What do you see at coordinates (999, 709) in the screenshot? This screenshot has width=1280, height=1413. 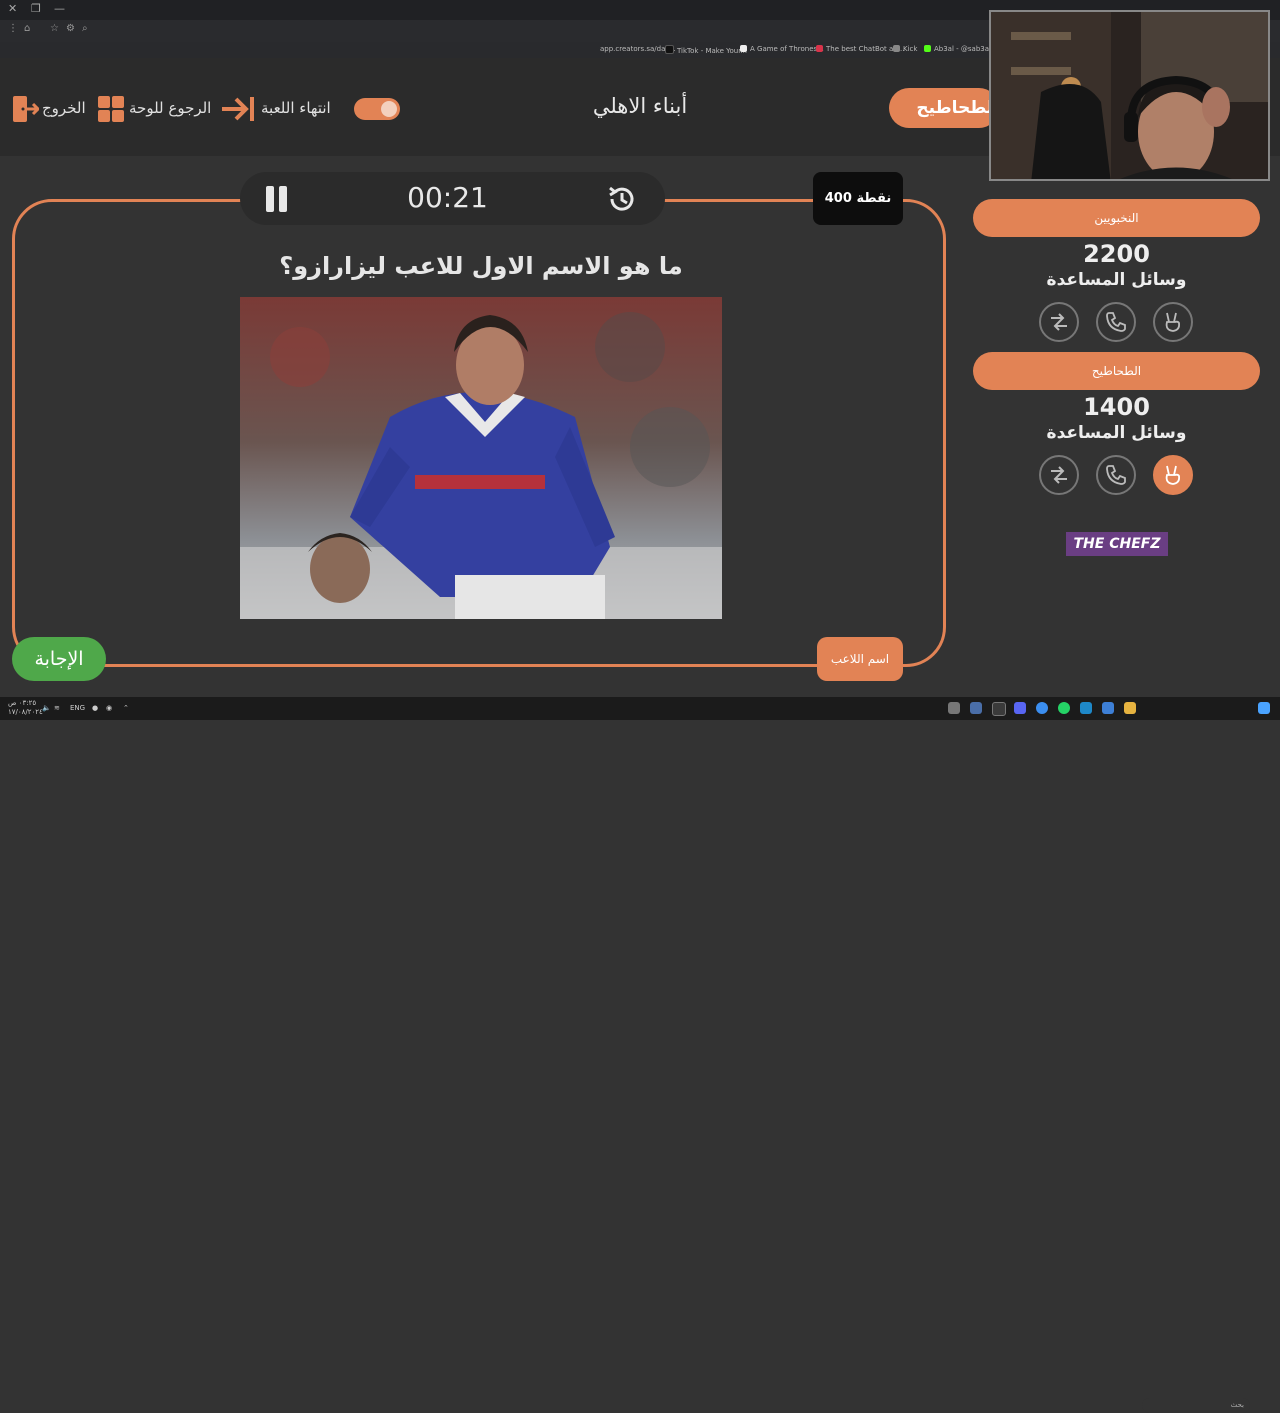 I see `obs-app-icon` at bounding box center [999, 709].